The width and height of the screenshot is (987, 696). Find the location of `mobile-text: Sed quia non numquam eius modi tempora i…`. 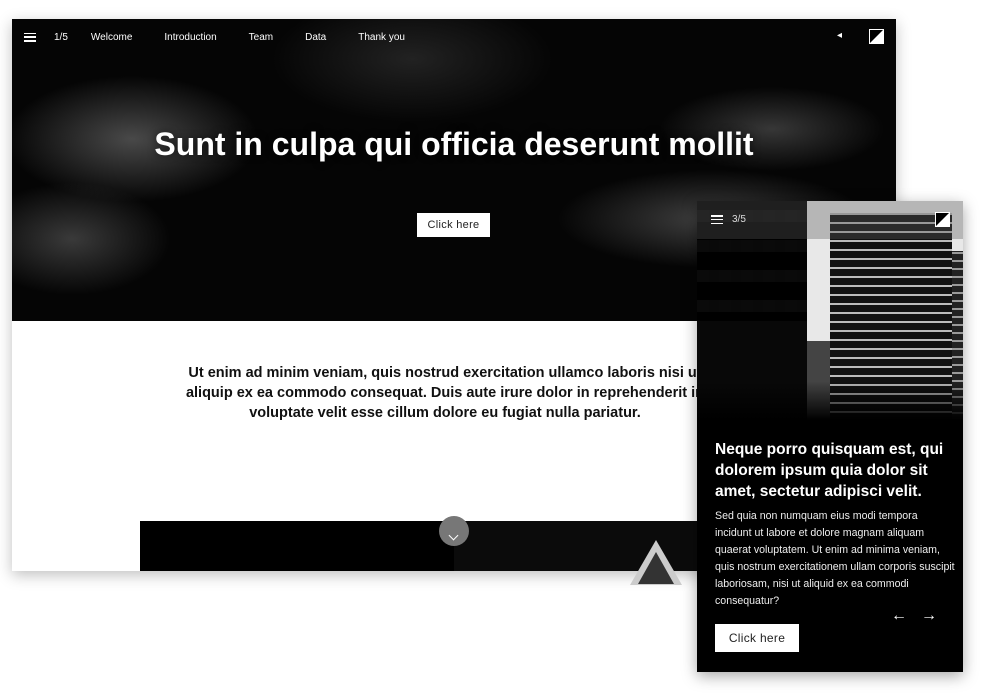

mobile-text: Sed quia non numquam eius modi tempora i… is located at coordinates (835, 558).